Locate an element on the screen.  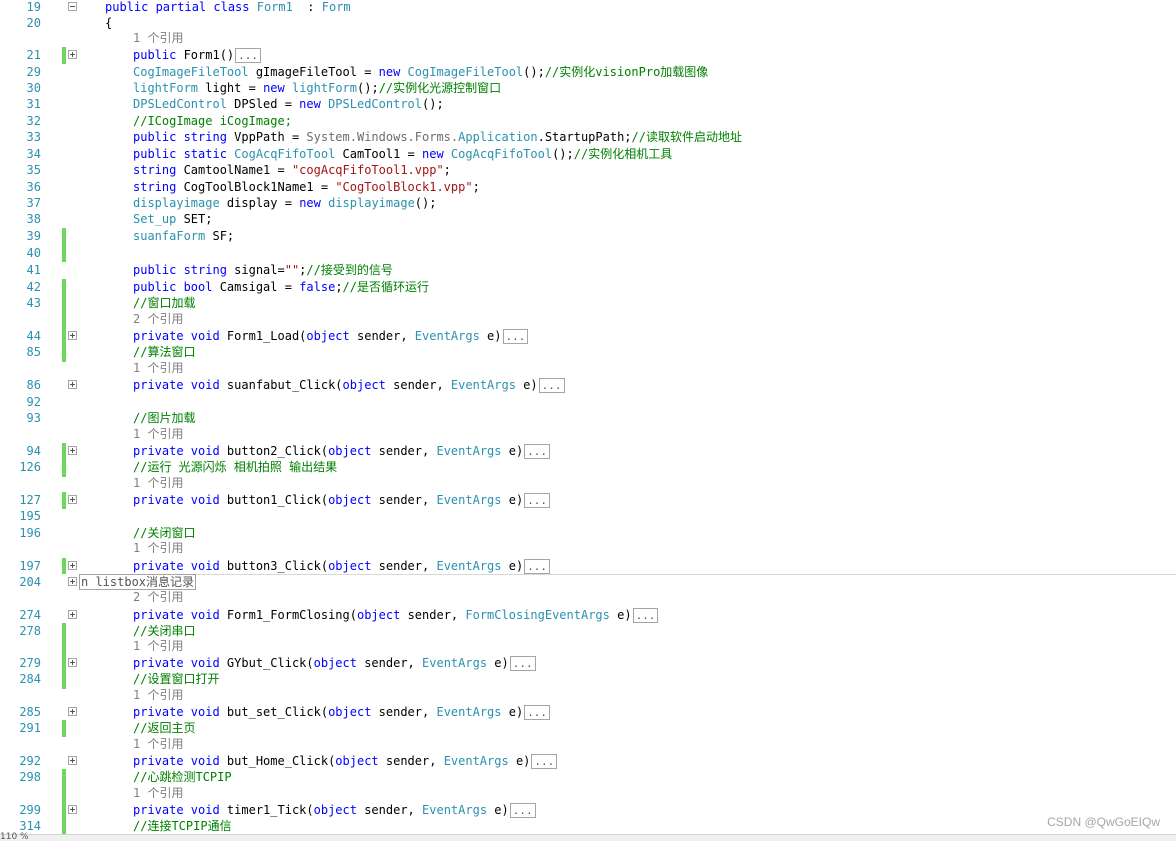
code-line: //连接TCPIP通信 is located at coordinates (182, 826).